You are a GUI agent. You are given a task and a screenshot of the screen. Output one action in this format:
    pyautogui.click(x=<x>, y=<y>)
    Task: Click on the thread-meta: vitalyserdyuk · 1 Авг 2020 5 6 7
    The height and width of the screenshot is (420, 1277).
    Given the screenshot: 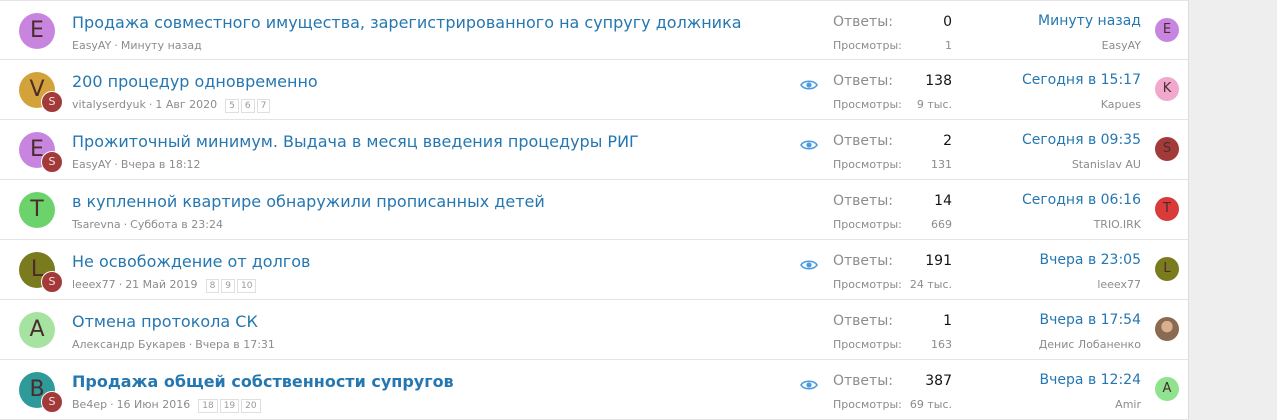 What is the action you would take?
    pyautogui.click(x=172, y=105)
    